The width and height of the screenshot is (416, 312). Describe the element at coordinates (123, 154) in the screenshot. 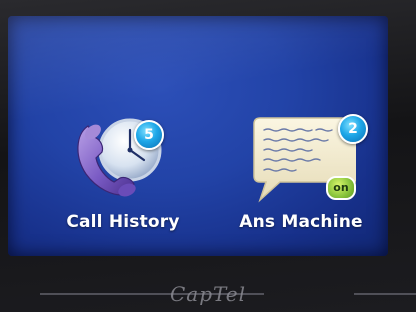

I see `phone-clock-icon` at that location.